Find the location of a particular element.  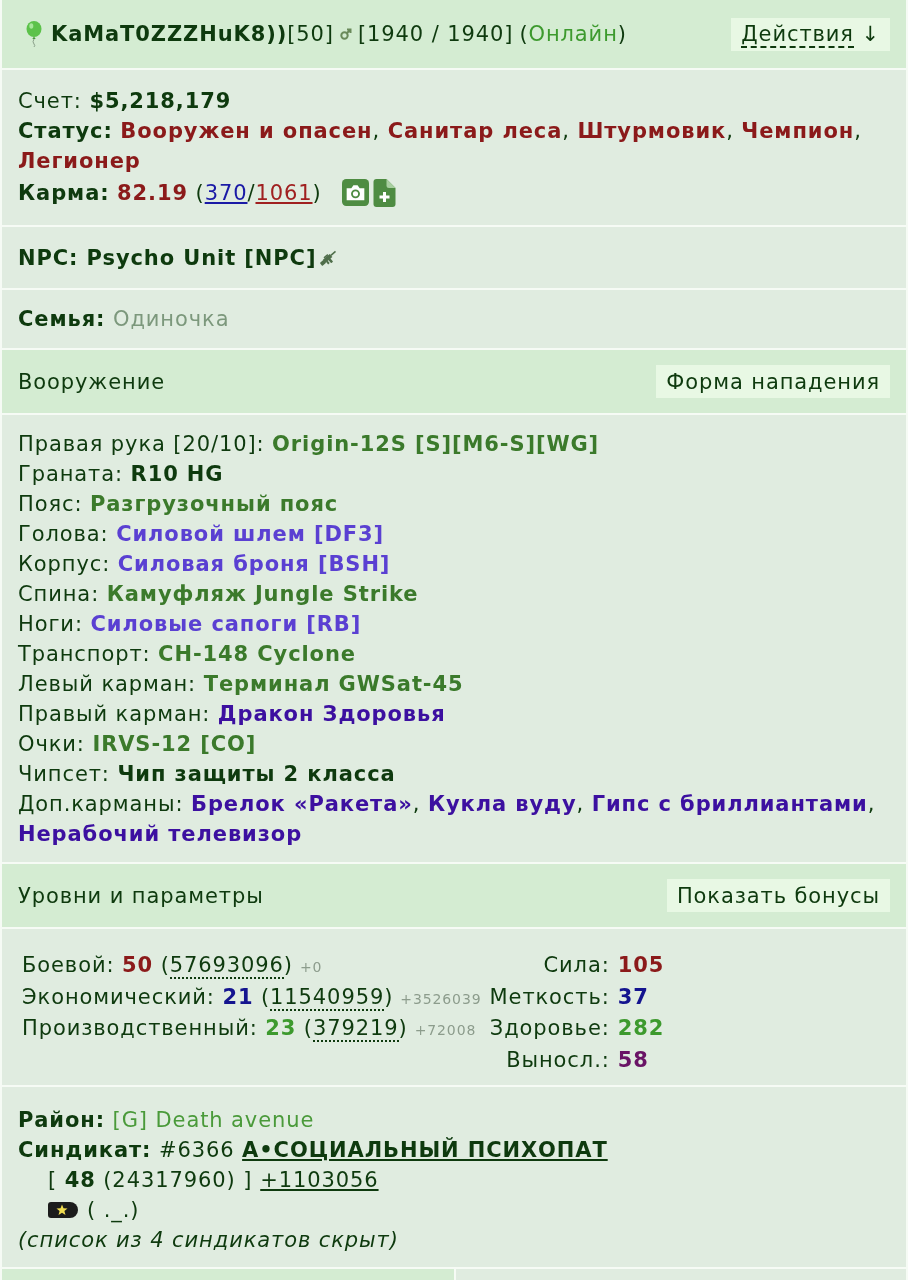

stat-label: Здоровье: is located at coordinates (549, 1028).